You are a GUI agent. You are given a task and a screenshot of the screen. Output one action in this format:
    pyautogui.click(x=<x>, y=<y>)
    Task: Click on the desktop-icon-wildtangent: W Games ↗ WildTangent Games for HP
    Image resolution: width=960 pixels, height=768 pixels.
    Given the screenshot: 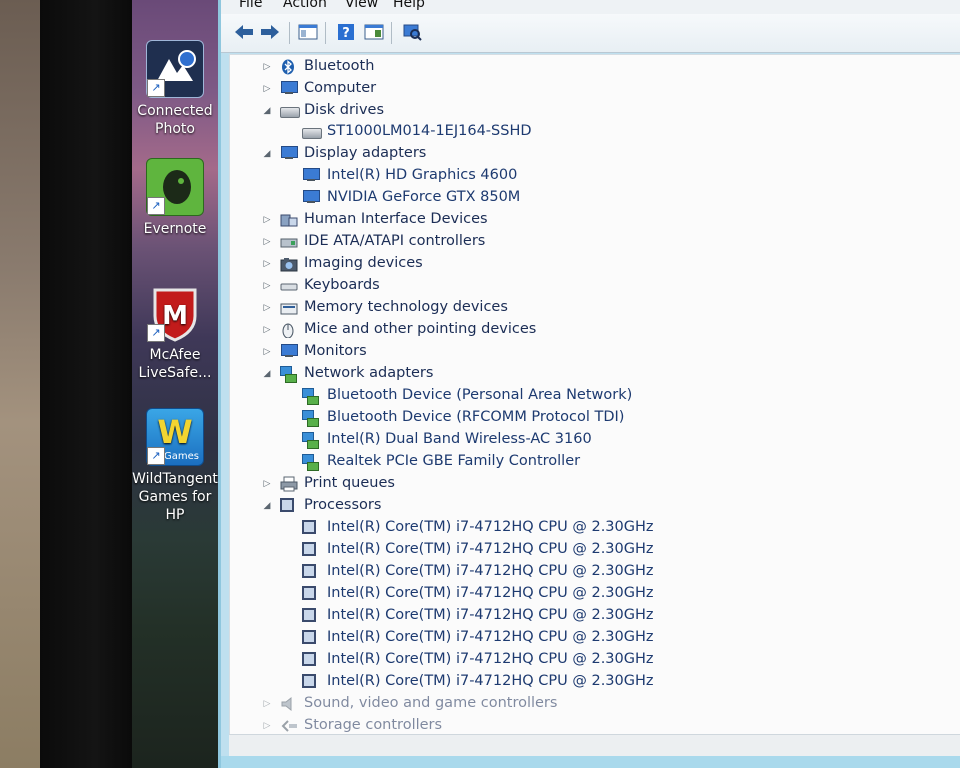 What is the action you would take?
    pyautogui.click(x=175, y=466)
    